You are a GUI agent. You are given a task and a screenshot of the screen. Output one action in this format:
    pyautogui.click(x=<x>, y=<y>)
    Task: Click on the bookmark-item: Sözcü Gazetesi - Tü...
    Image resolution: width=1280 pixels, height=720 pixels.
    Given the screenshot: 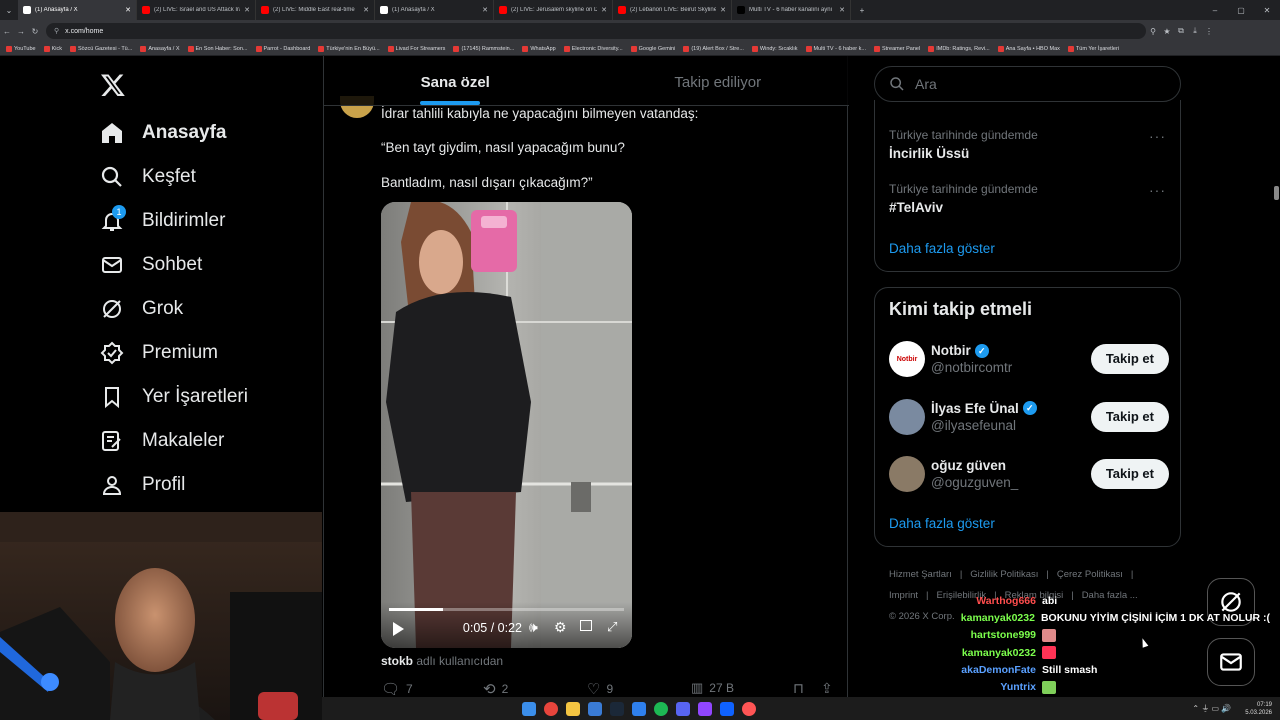 What is the action you would take?
    pyautogui.click(x=101, y=48)
    